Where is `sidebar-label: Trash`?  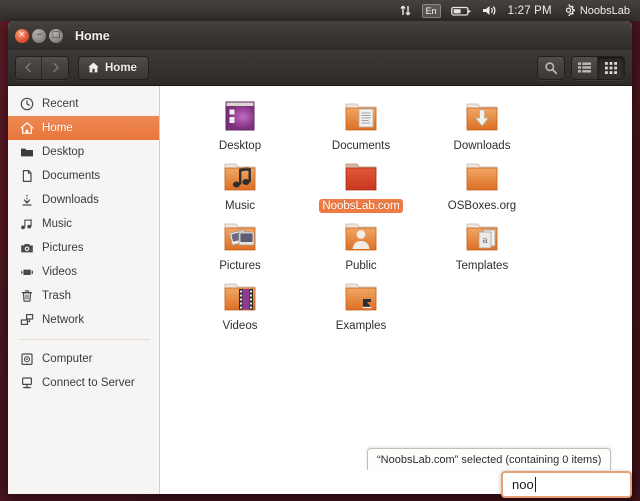
sidebar-label: Trash is located at coordinates (56, 296).